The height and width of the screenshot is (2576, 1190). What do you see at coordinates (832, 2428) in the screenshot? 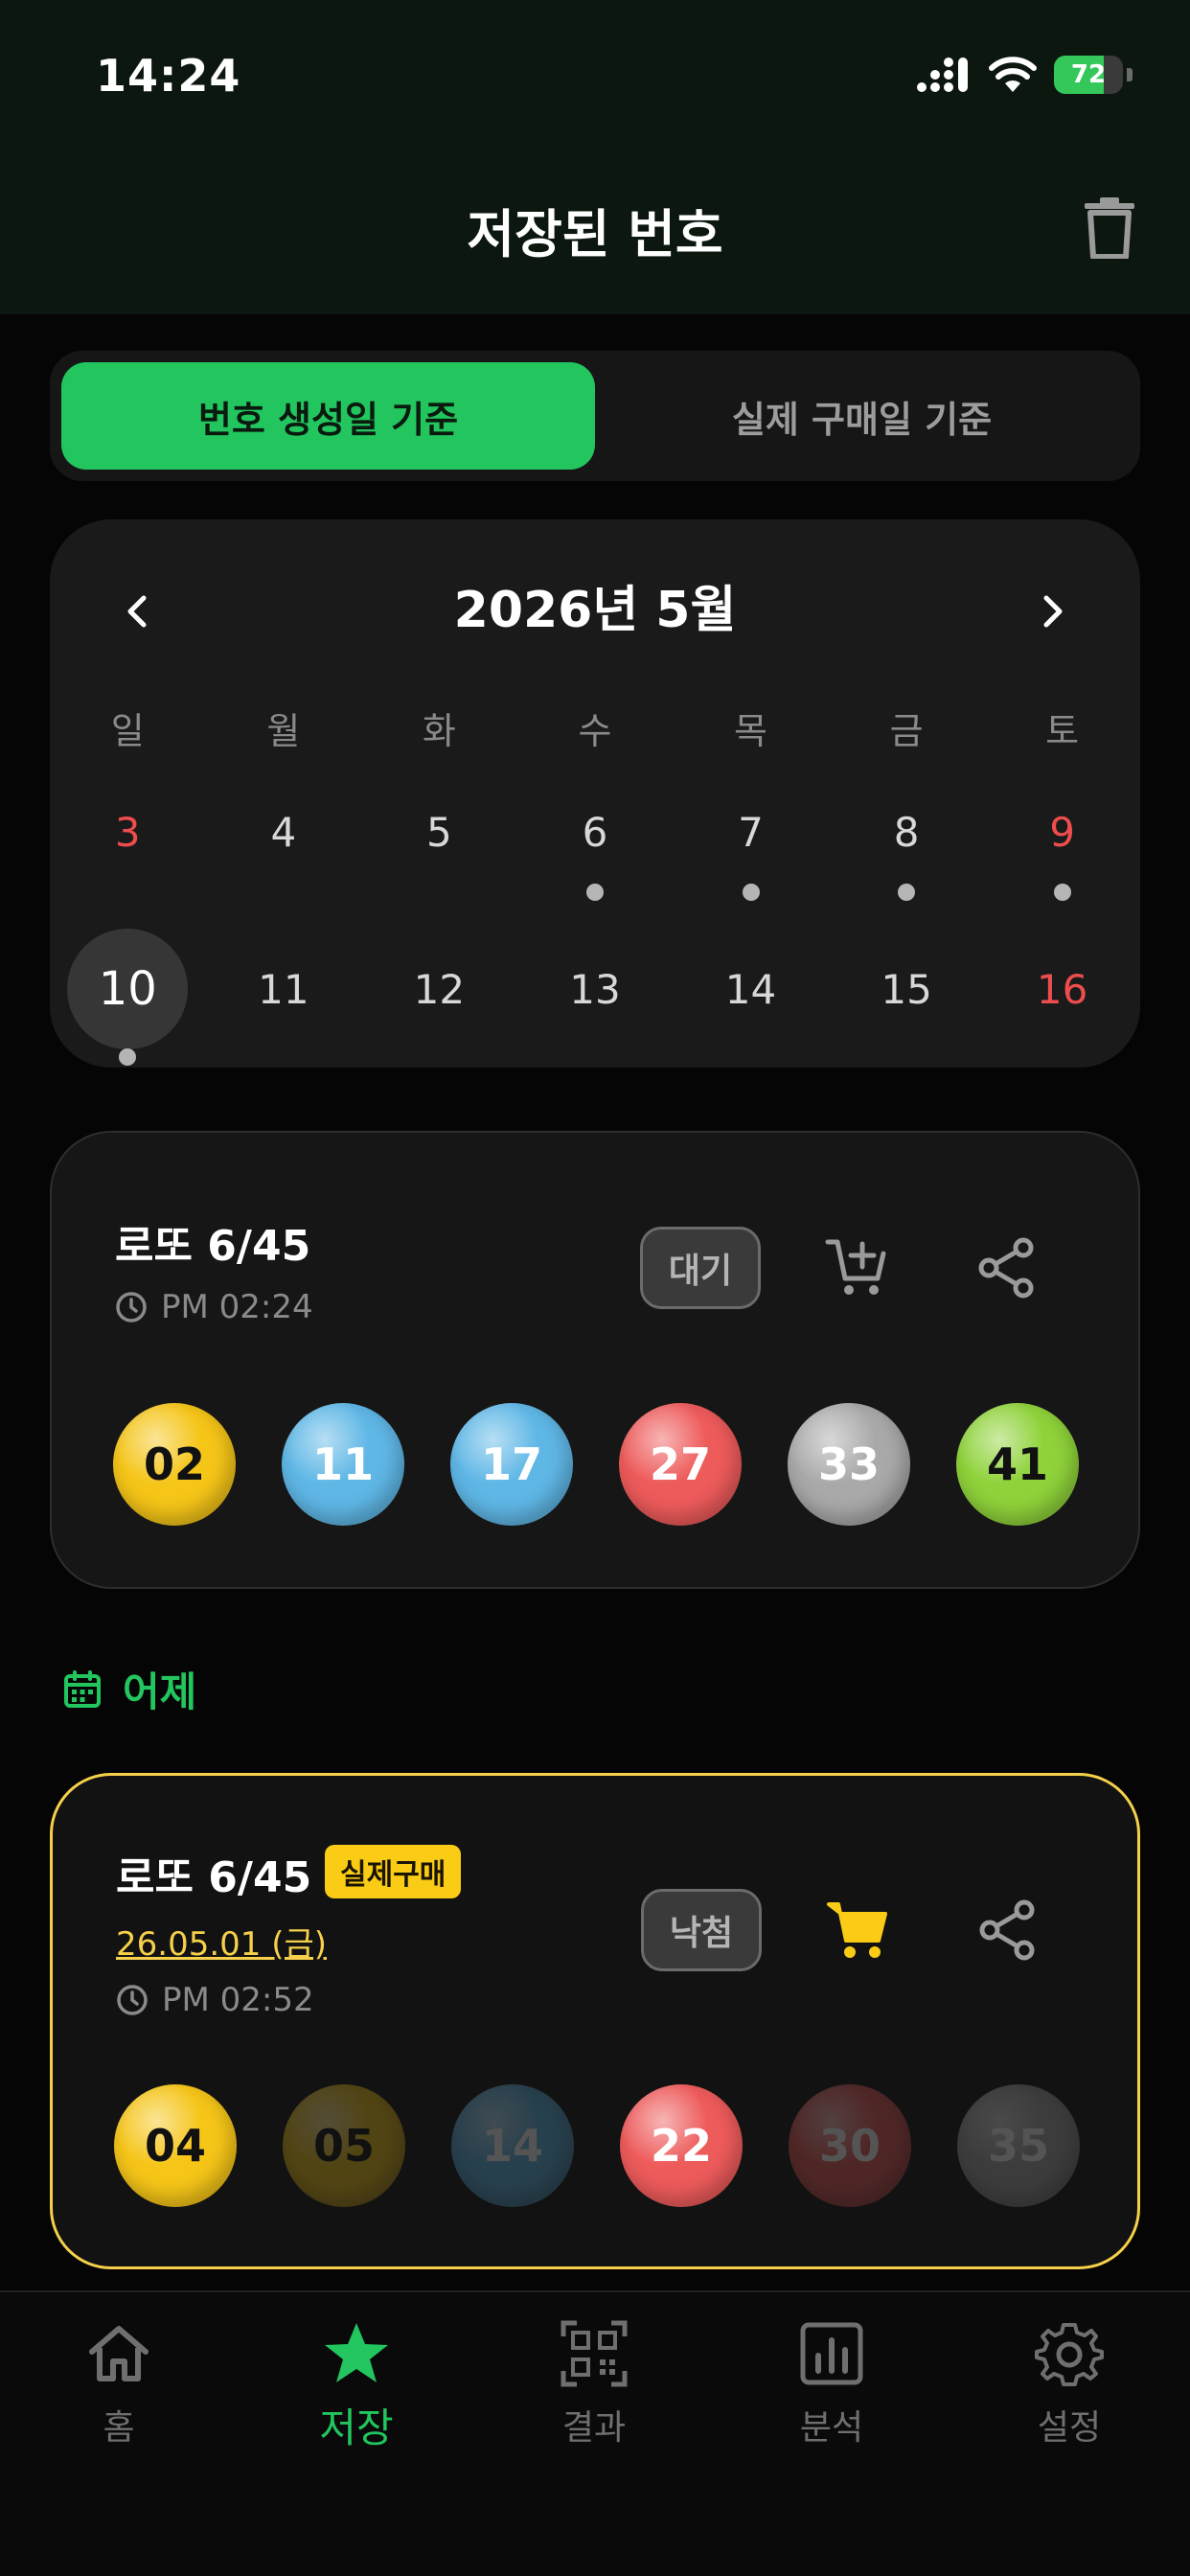
I see `tab-label: 분석` at bounding box center [832, 2428].